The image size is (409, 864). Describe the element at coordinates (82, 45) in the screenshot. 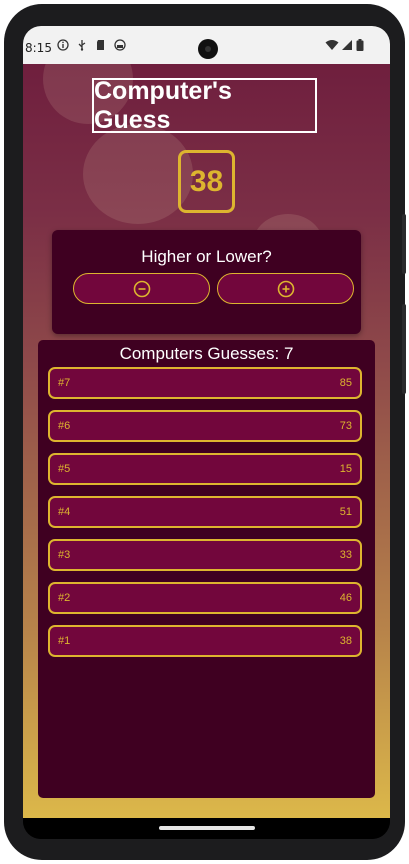

I see `usb-icon` at that location.